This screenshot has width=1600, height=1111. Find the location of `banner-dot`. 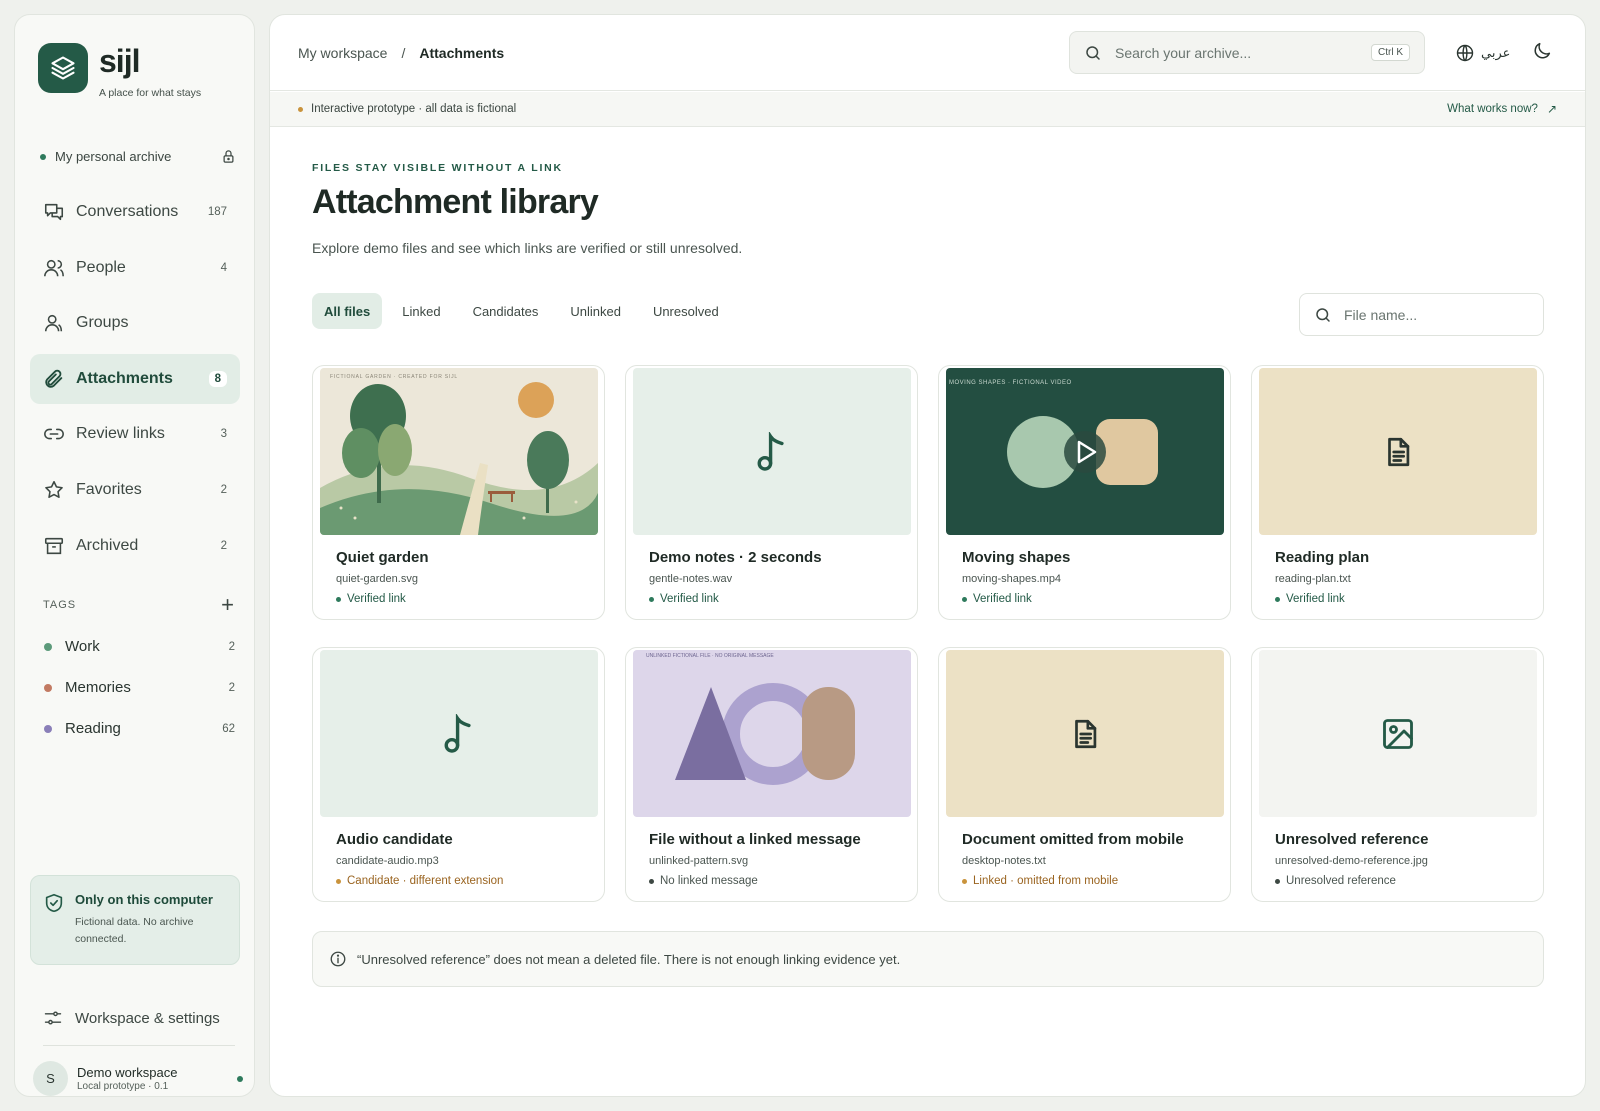

banner-dot is located at coordinates (300, 109).